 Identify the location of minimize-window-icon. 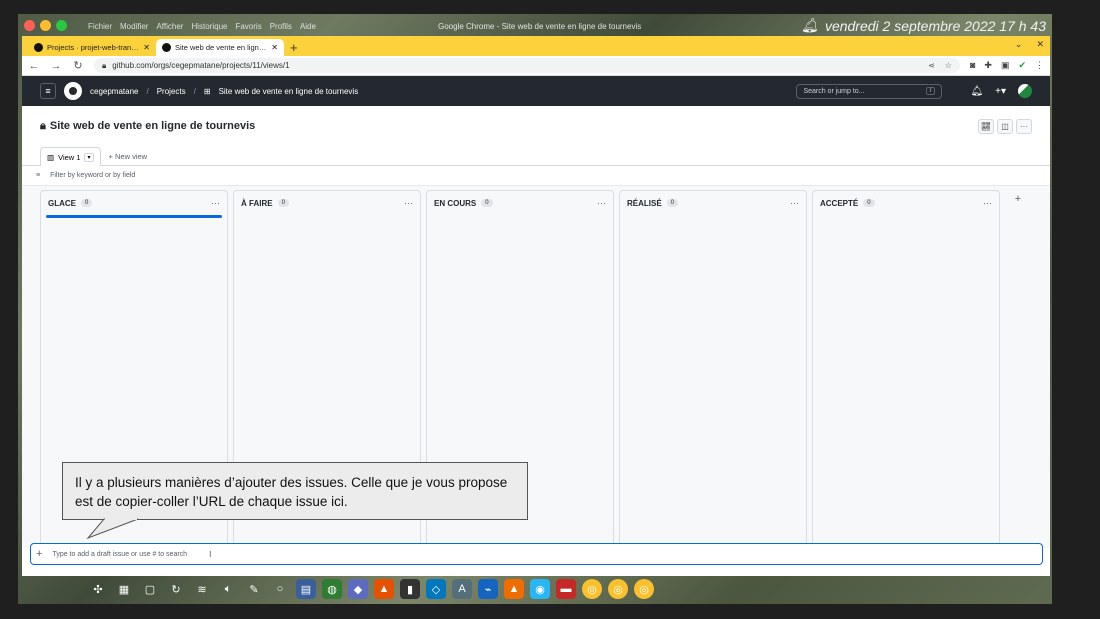
(45, 25).